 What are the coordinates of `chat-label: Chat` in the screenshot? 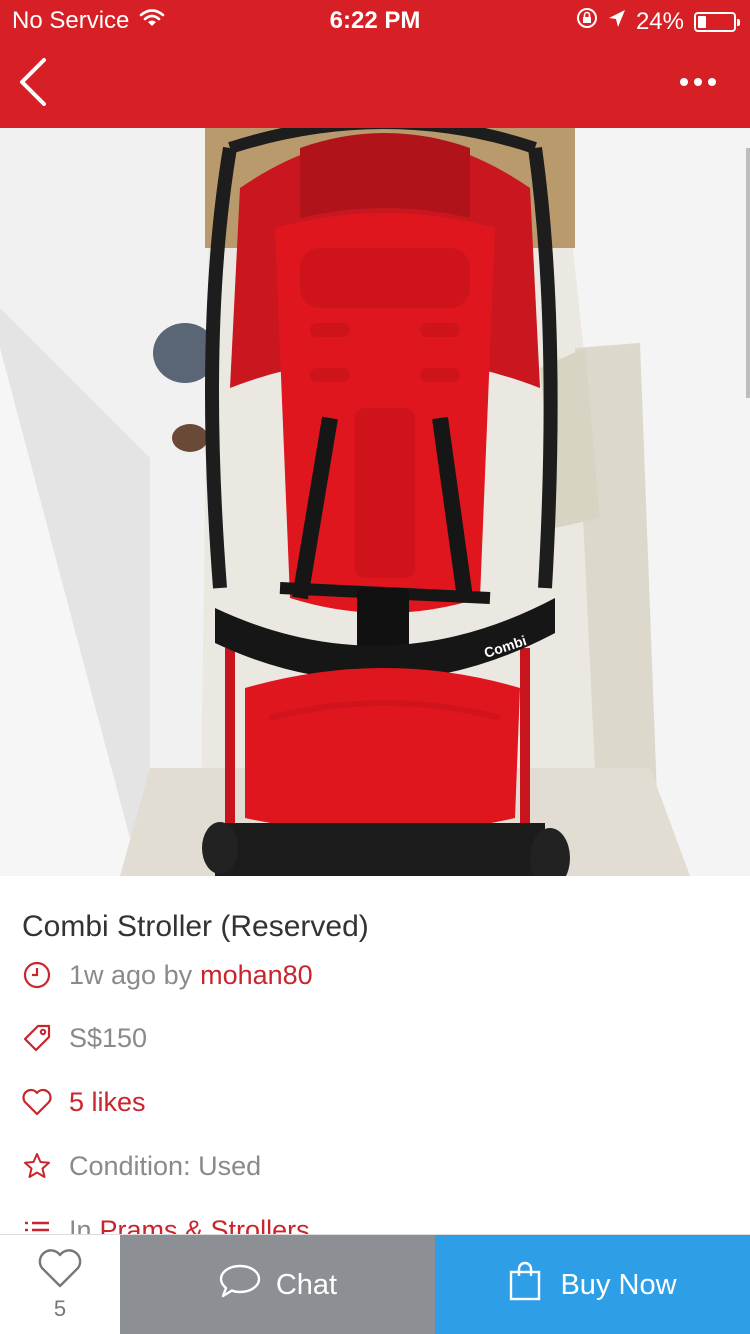 It's located at (306, 1284).